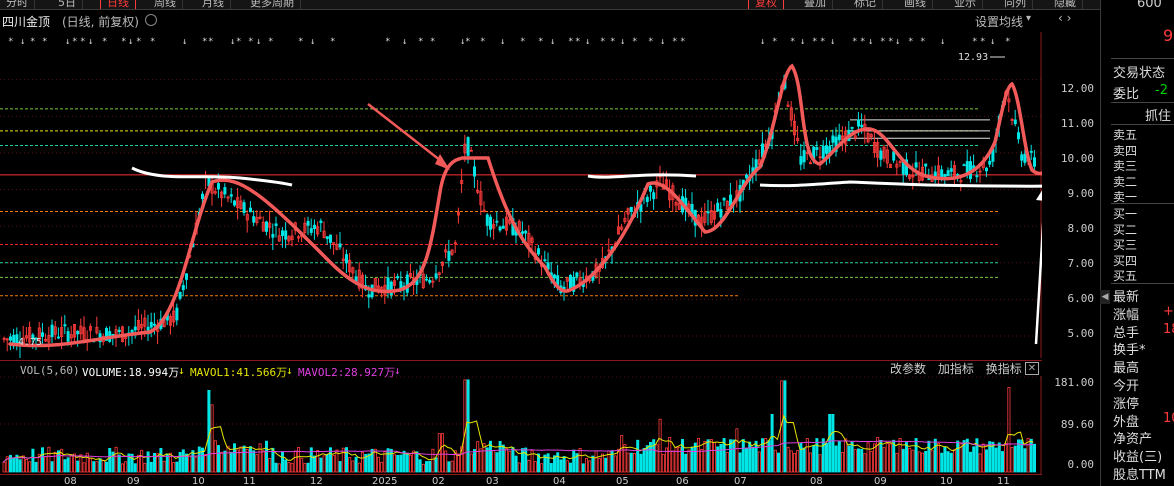  What do you see at coordinates (213, 4) in the screenshot?
I see `tab-monthly: 月线` at bounding box center [213, 4].